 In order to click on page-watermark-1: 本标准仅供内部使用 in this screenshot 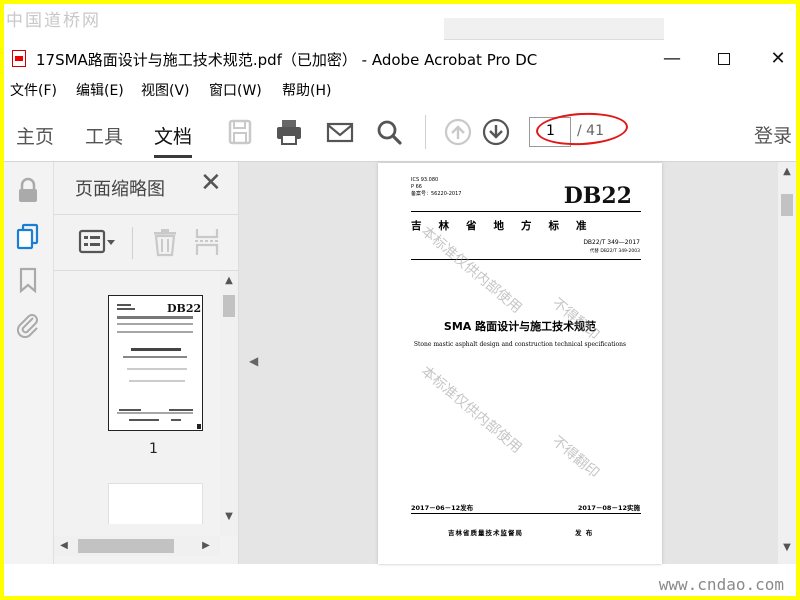, I will do `click(471, 270)`.